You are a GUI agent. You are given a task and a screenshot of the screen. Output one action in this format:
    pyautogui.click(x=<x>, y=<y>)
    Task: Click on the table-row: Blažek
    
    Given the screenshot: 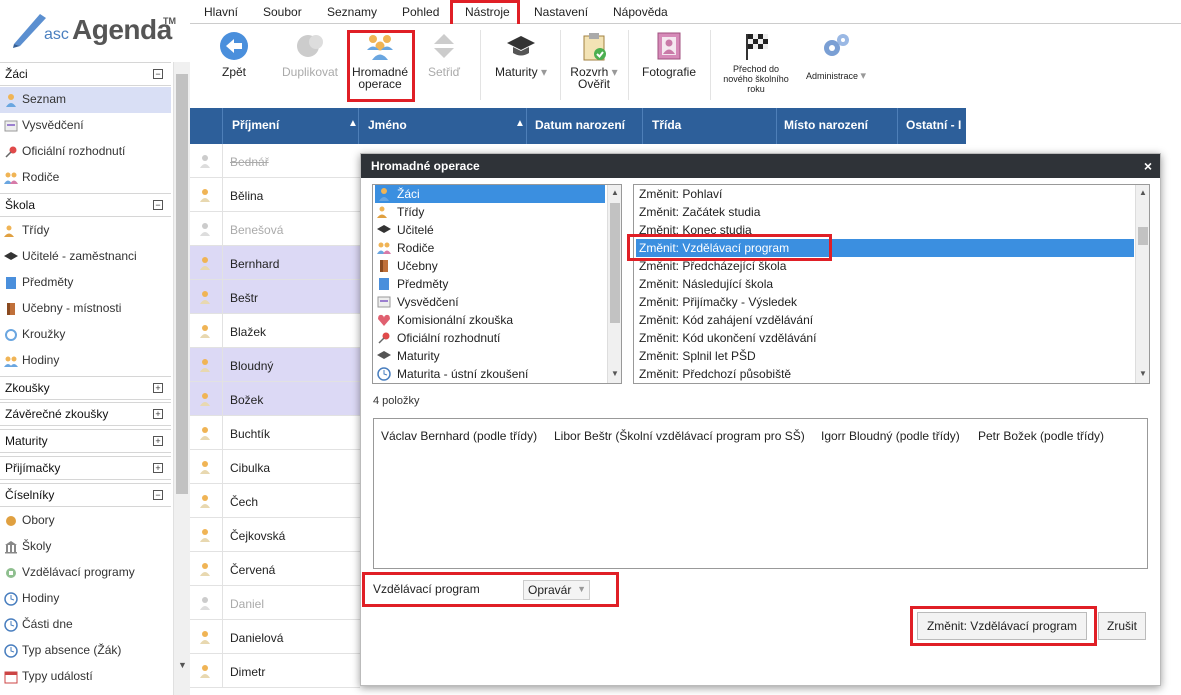 What is the action you would take?
    pyautogui.click(x=275, y=331)
    